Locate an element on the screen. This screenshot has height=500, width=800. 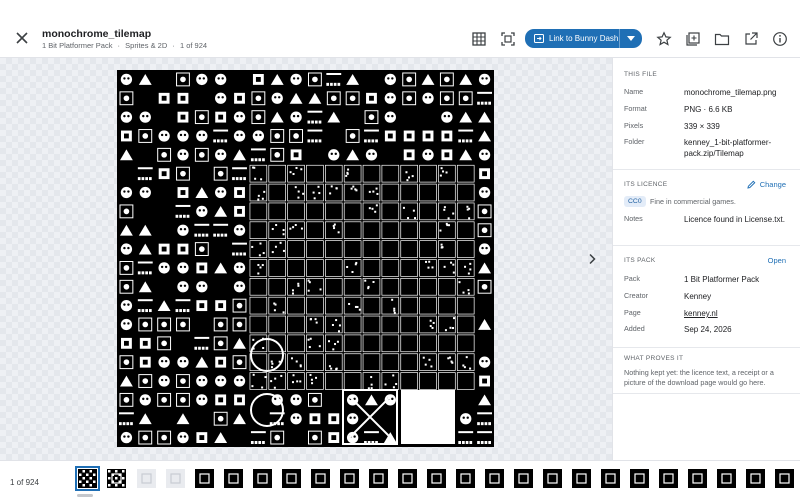
detail-value: PNG · 6.6 KB is located at coordinates (708, 109).